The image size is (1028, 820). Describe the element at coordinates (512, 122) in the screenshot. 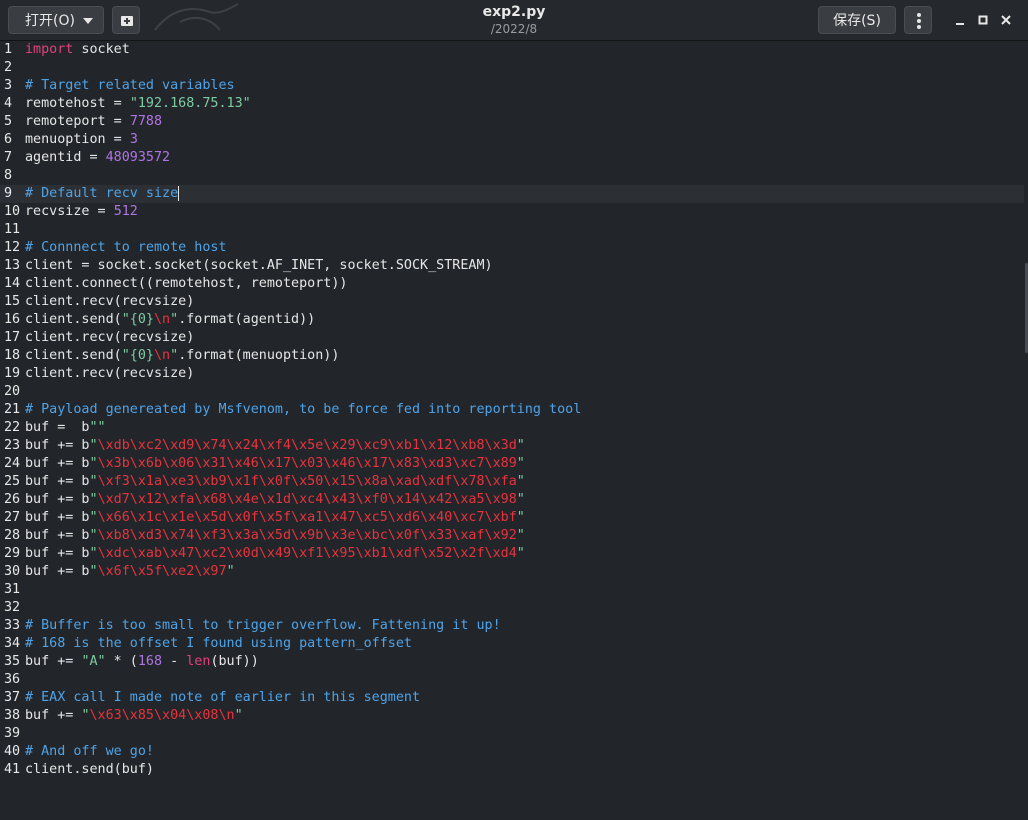

I see `code-line: 5 remoteport = 7788` at that location.